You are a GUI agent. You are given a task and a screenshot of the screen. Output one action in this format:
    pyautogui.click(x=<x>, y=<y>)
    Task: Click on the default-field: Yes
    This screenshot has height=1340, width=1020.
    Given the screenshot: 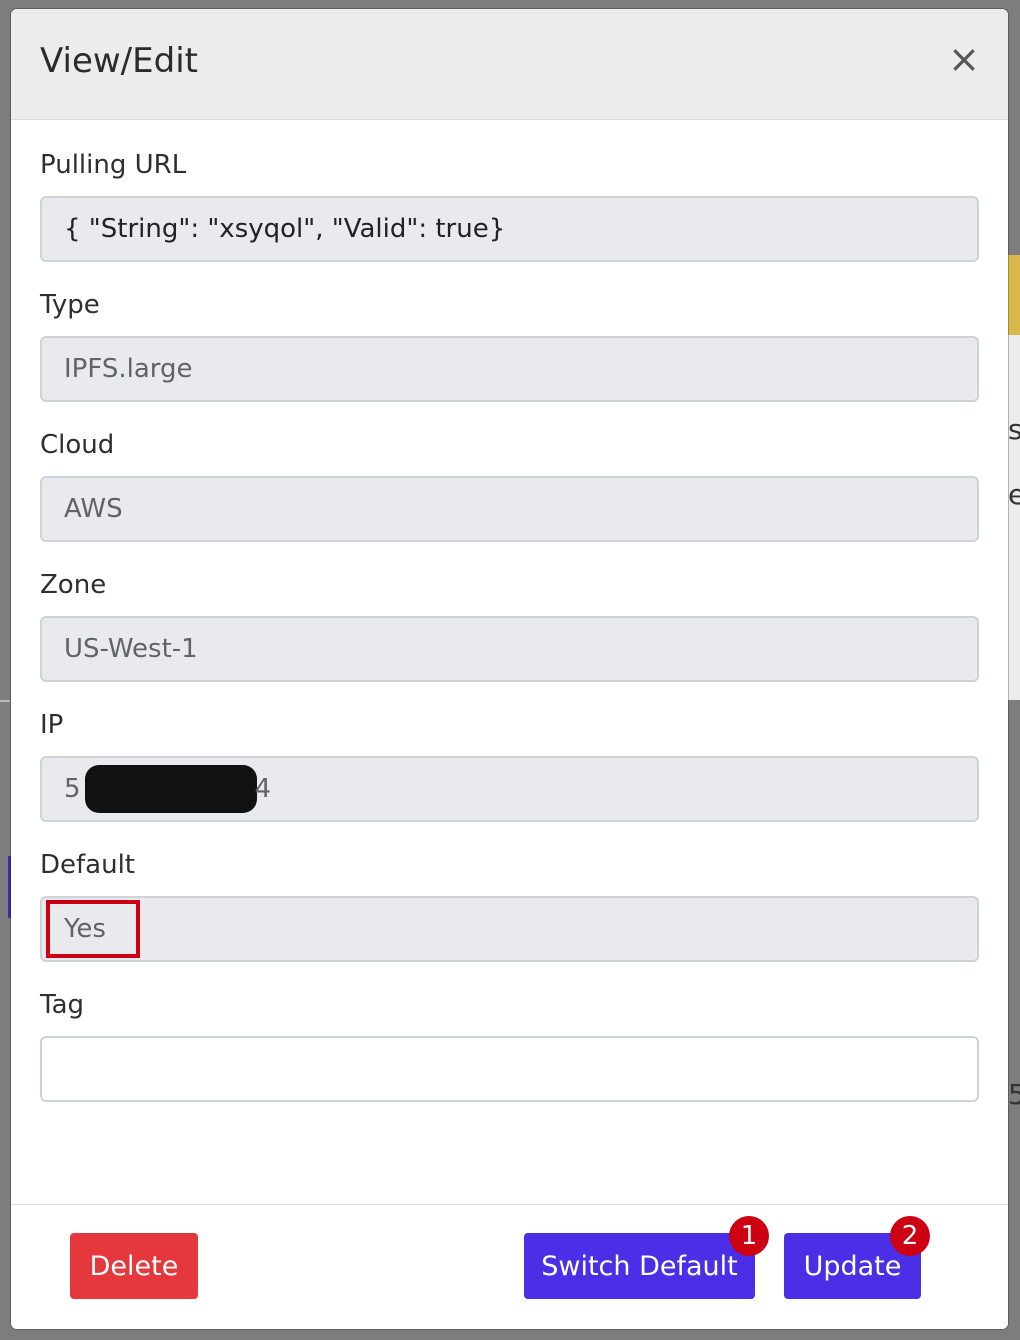 What is the action you would take?
    pyautogui.click(x=509, y=929)
    